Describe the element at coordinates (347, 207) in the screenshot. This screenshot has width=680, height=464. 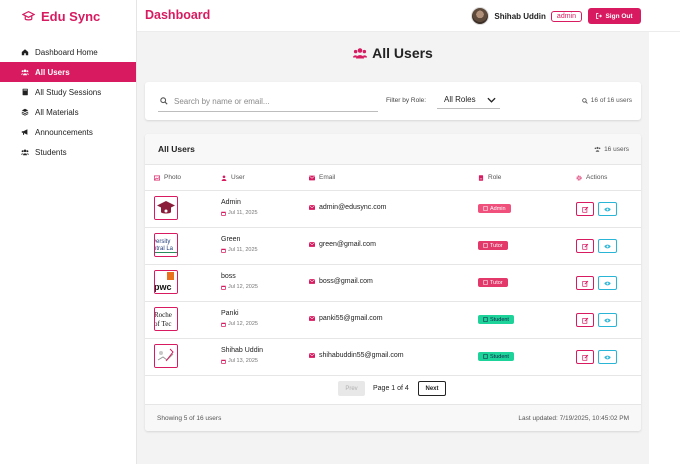
I see `user-email: admin@edusync.com` at that location.